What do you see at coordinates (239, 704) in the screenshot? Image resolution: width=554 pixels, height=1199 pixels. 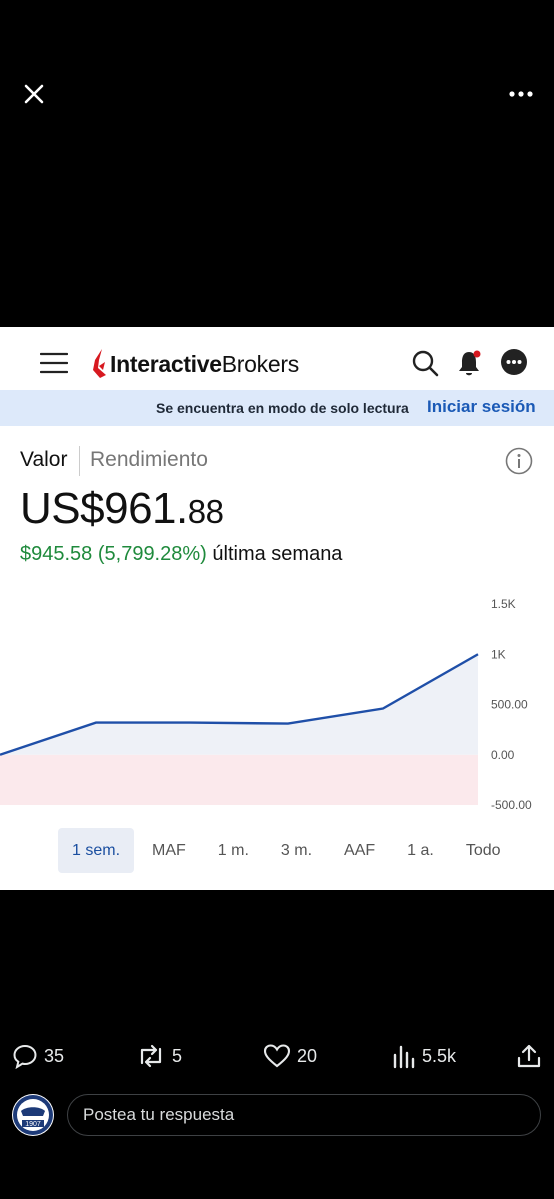 I see `positive-area` at bounding box center [239, 704].